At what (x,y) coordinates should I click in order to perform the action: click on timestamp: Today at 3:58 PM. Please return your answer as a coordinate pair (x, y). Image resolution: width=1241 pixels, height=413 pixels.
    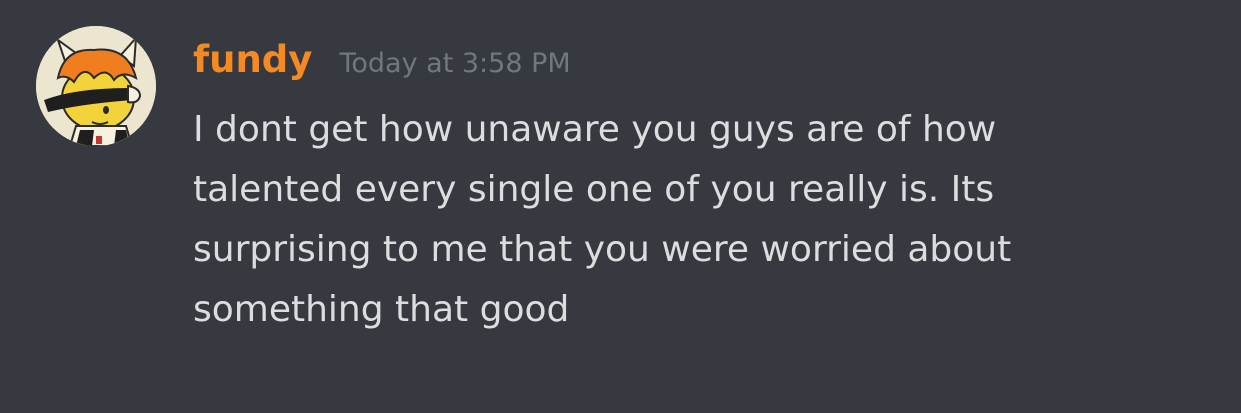
    Looking at the image, I should click on (455, 63).